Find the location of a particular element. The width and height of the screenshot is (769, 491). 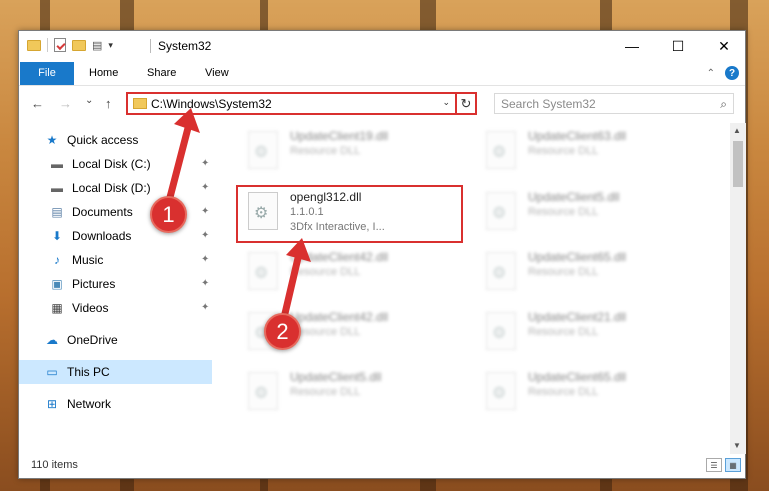

file-name: UpdateClient21.dll is located at coordinates (577, 317).